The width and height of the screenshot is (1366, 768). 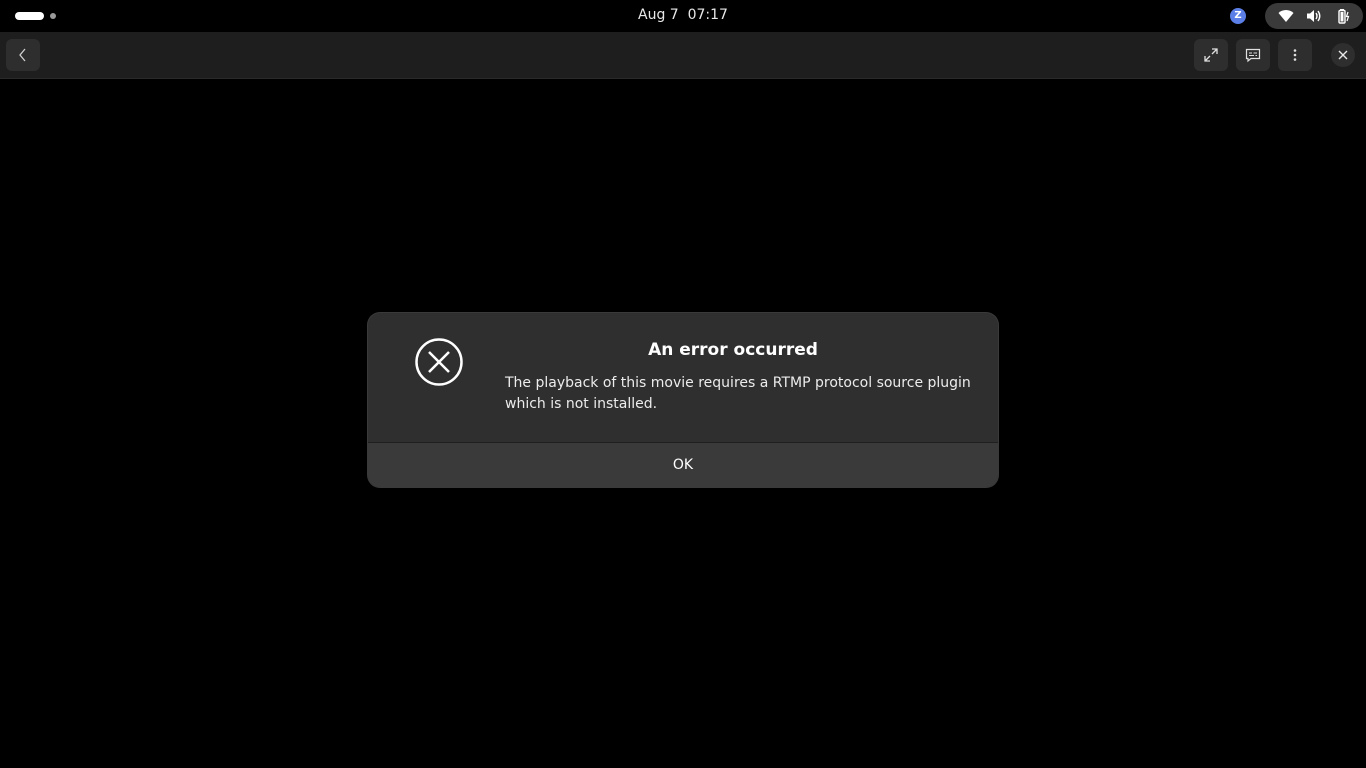 I want to click on back-icon, so click(x=22, y=55).